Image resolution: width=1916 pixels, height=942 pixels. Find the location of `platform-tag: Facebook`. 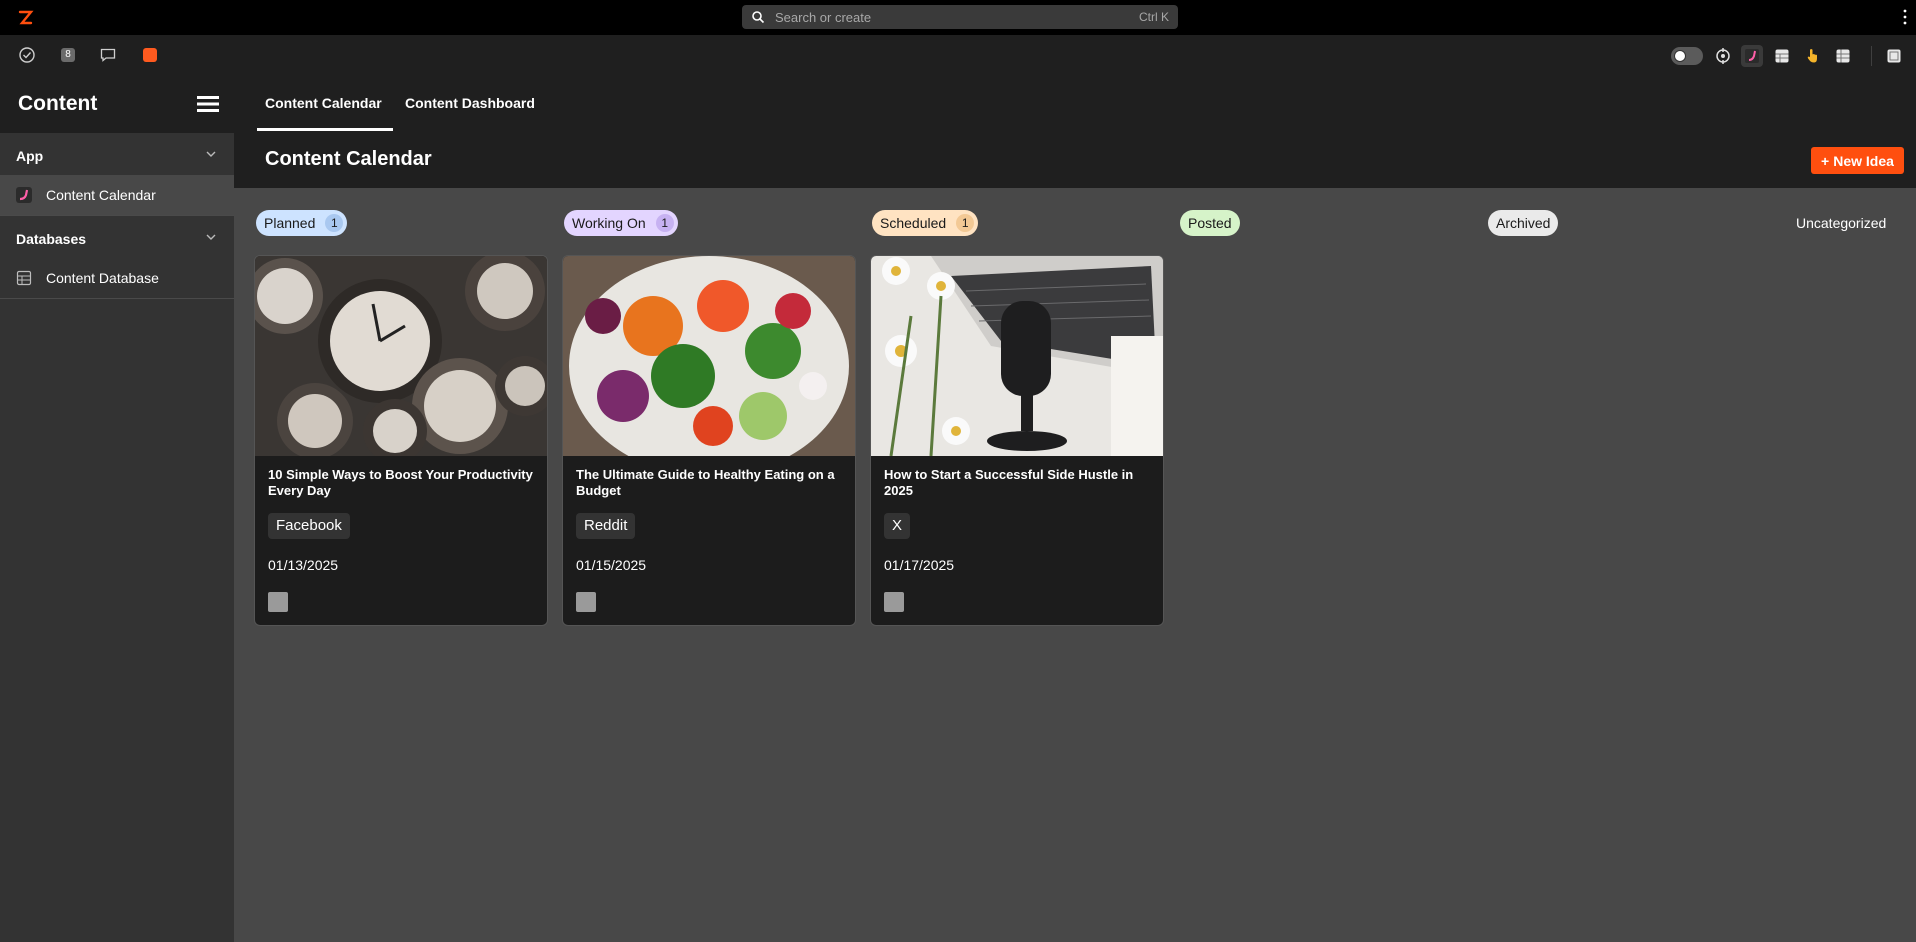

platform-tag: Facebook is located at coordinates (309, 526).